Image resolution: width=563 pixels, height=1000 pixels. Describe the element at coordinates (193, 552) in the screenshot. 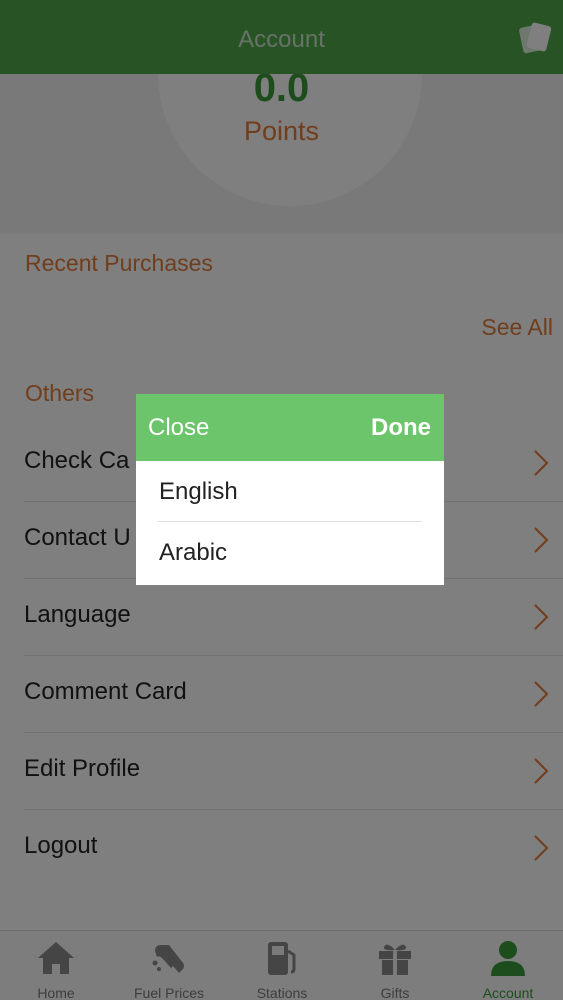

I see `option-label: Arabic` at that location.